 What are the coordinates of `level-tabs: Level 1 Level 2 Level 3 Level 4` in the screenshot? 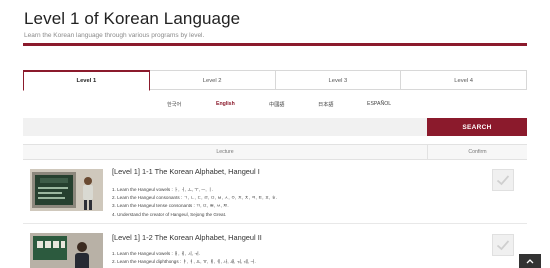 It's located at (275, 80).